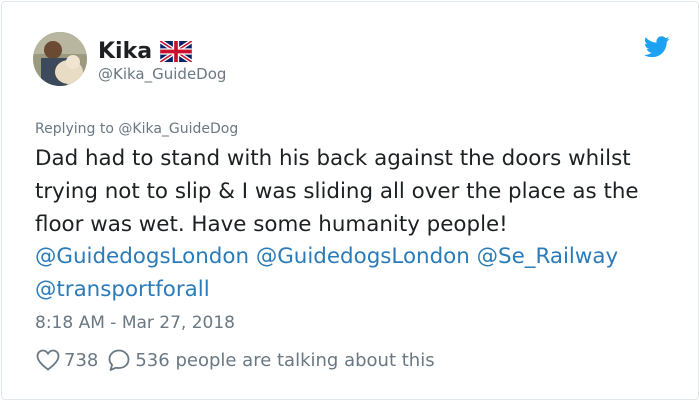 The image size is (700, 401). I want to click on replying-prefix: Replying to, so click(74, 129).